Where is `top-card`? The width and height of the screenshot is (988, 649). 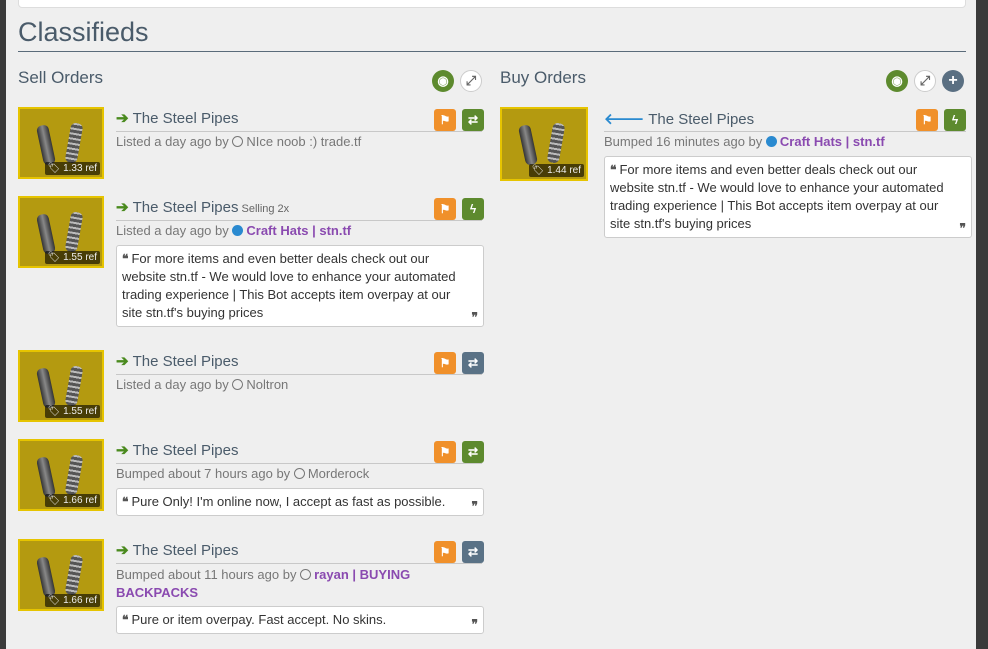
top-card is located at coordinates (492, 4).